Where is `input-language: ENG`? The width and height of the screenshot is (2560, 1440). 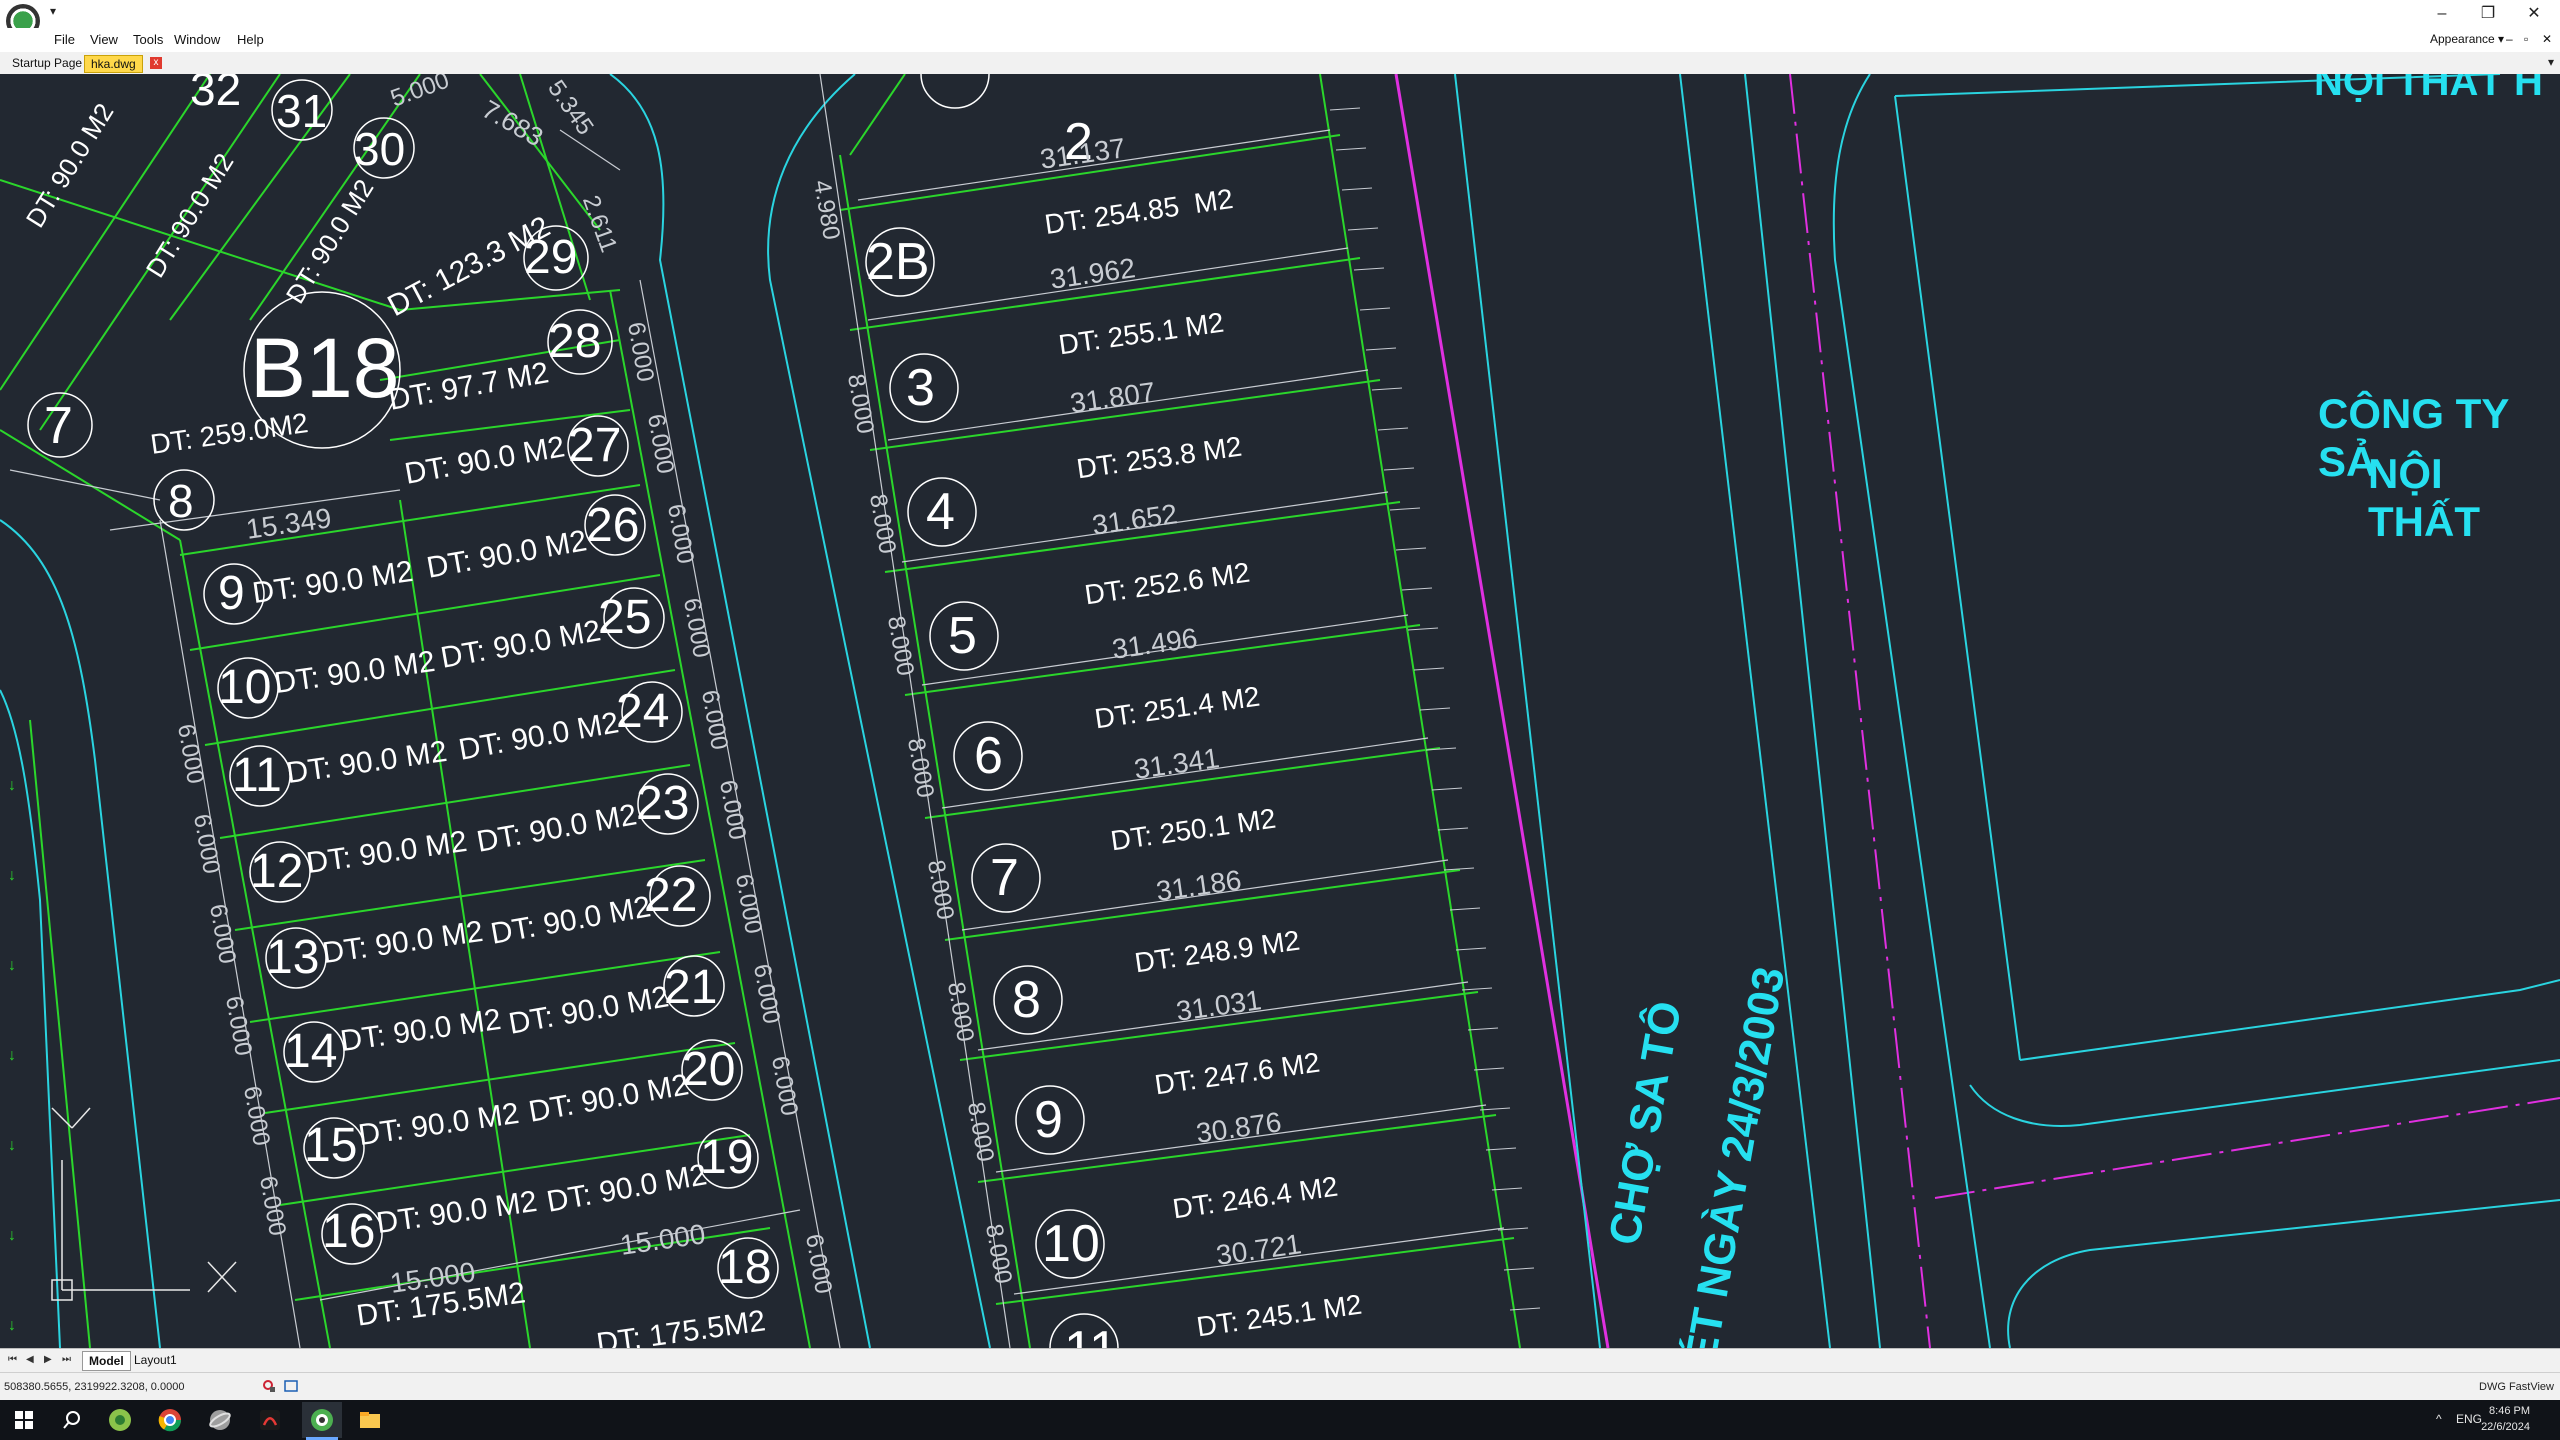 input-language: ENG is located at coordinates (2469, 1419).